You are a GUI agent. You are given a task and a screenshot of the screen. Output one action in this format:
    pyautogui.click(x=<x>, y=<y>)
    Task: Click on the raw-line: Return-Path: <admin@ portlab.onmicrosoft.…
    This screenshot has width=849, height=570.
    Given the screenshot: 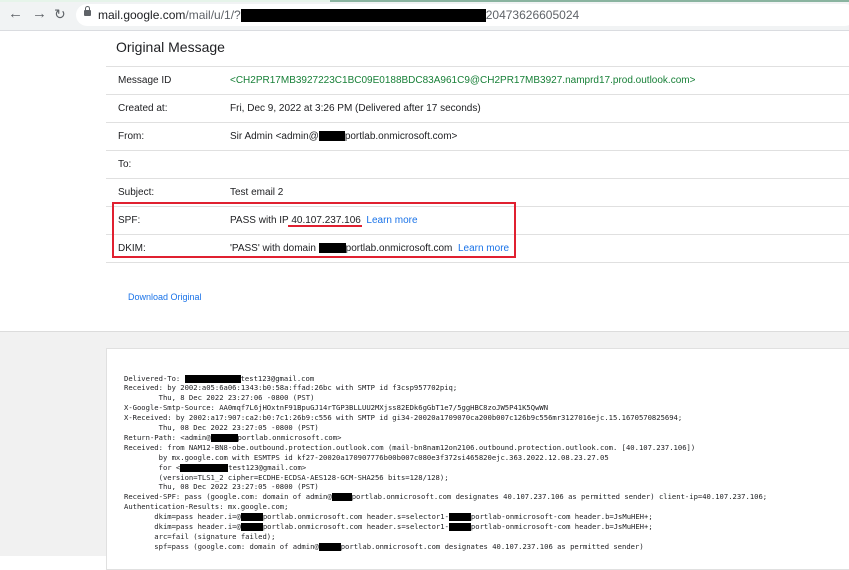 What is the action you would take?
    pyautogui.click(x=233, y=437)
    